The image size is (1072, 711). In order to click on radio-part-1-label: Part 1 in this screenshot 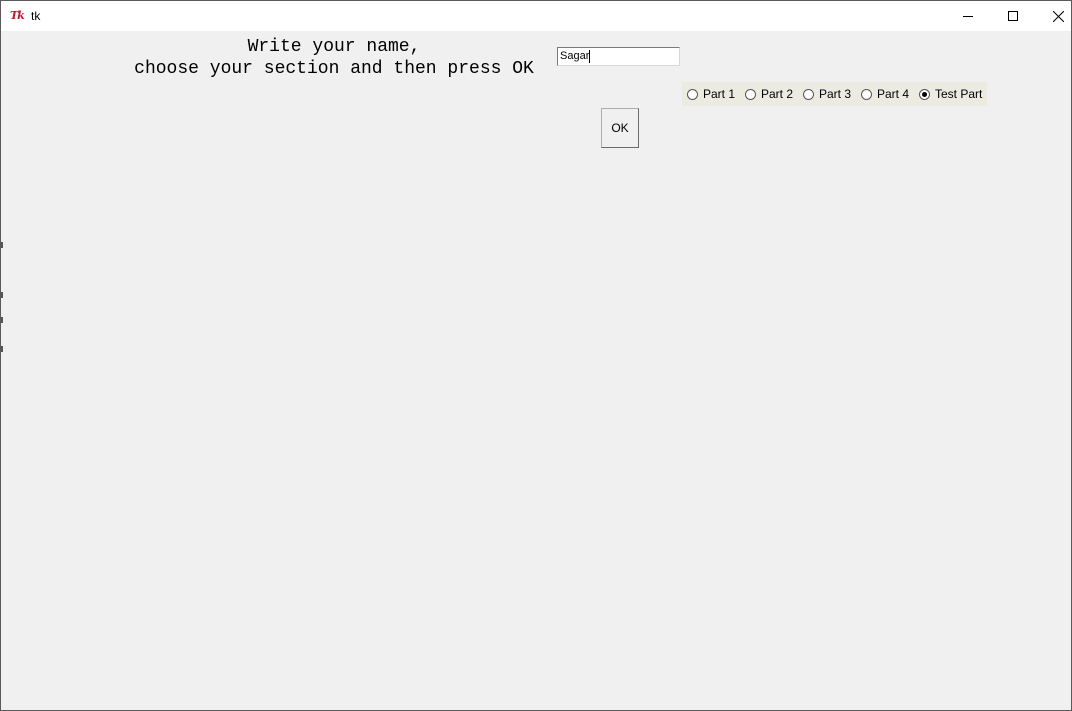, I will do `click(719, 94)`.